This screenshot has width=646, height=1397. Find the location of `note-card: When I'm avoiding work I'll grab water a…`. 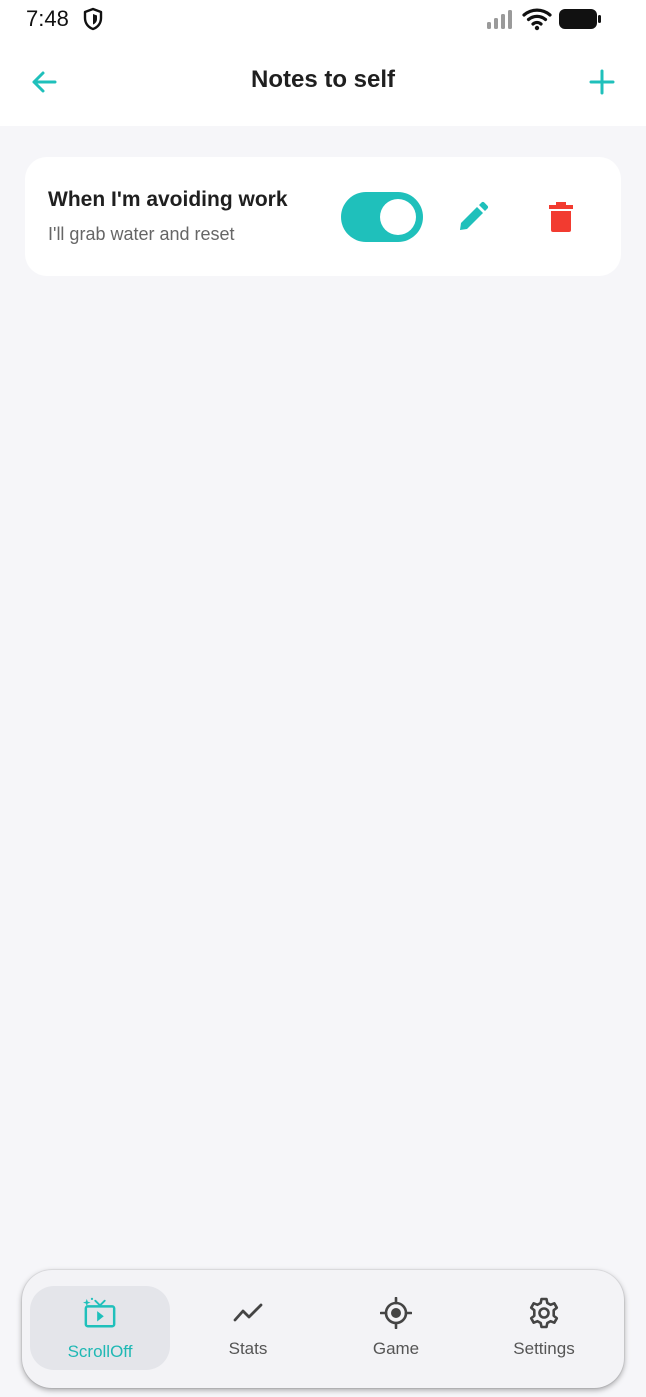

note-card: When I'm avoiding work I'll grab water a… is located at coordinates (323, 216).